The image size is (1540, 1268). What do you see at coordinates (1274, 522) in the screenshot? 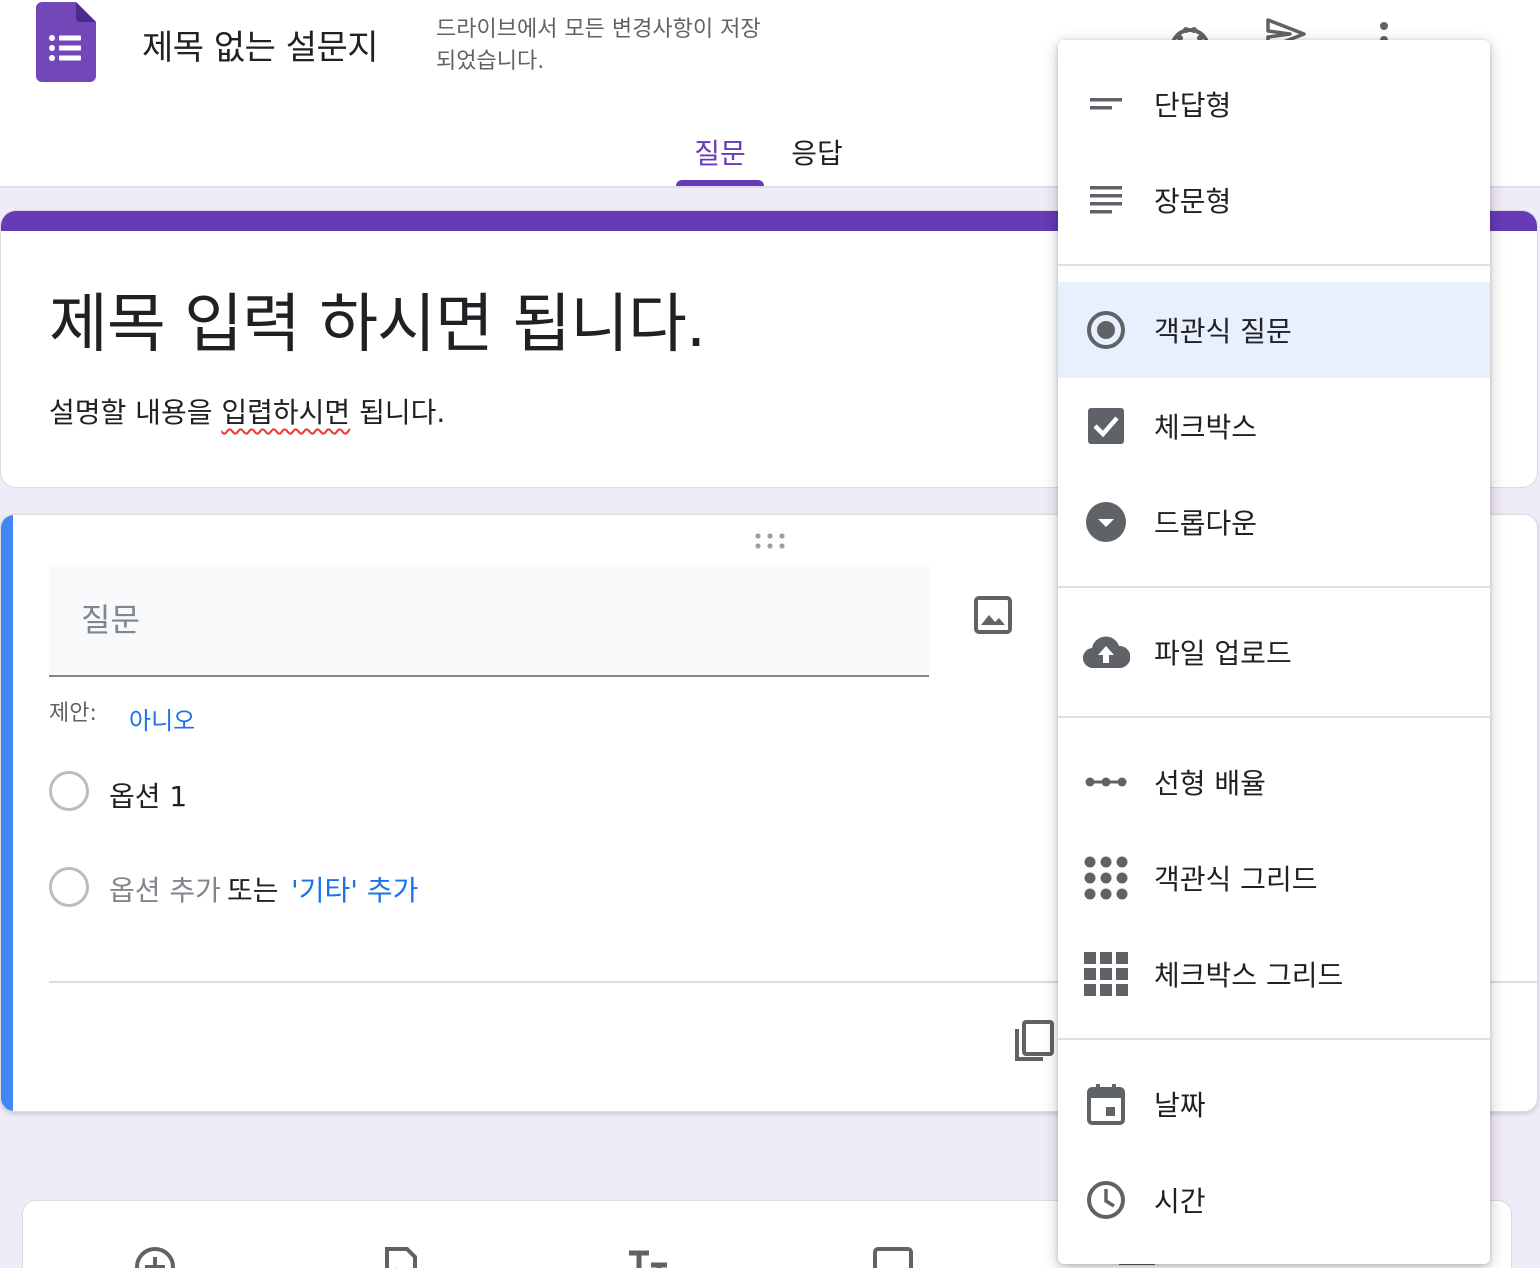
I see `menu-item-dropdown: 드롭다운` at bounding box center [1274, 522].